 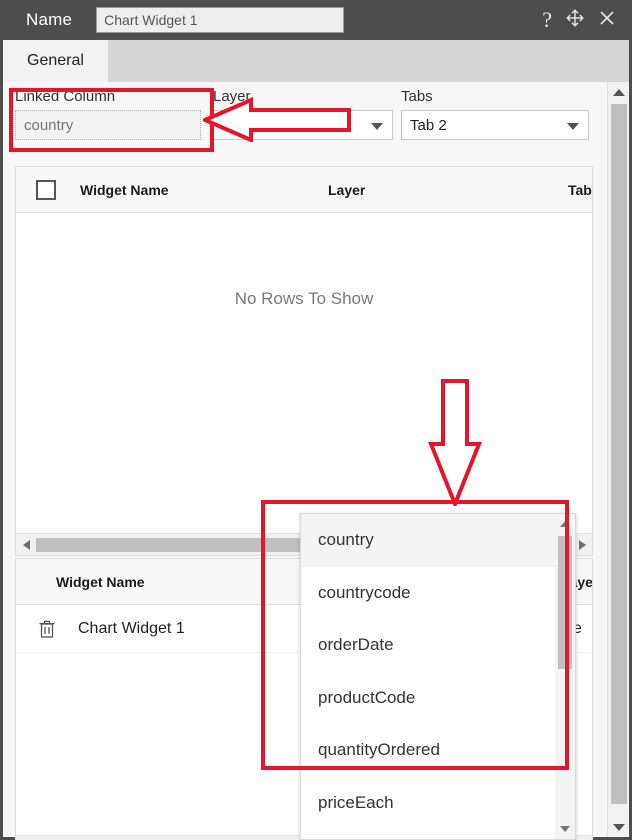 What do you see at coordinates (565, 676) in the screenshot?
I see `dropdown-scrollbar` at bounding box center [565, 676].